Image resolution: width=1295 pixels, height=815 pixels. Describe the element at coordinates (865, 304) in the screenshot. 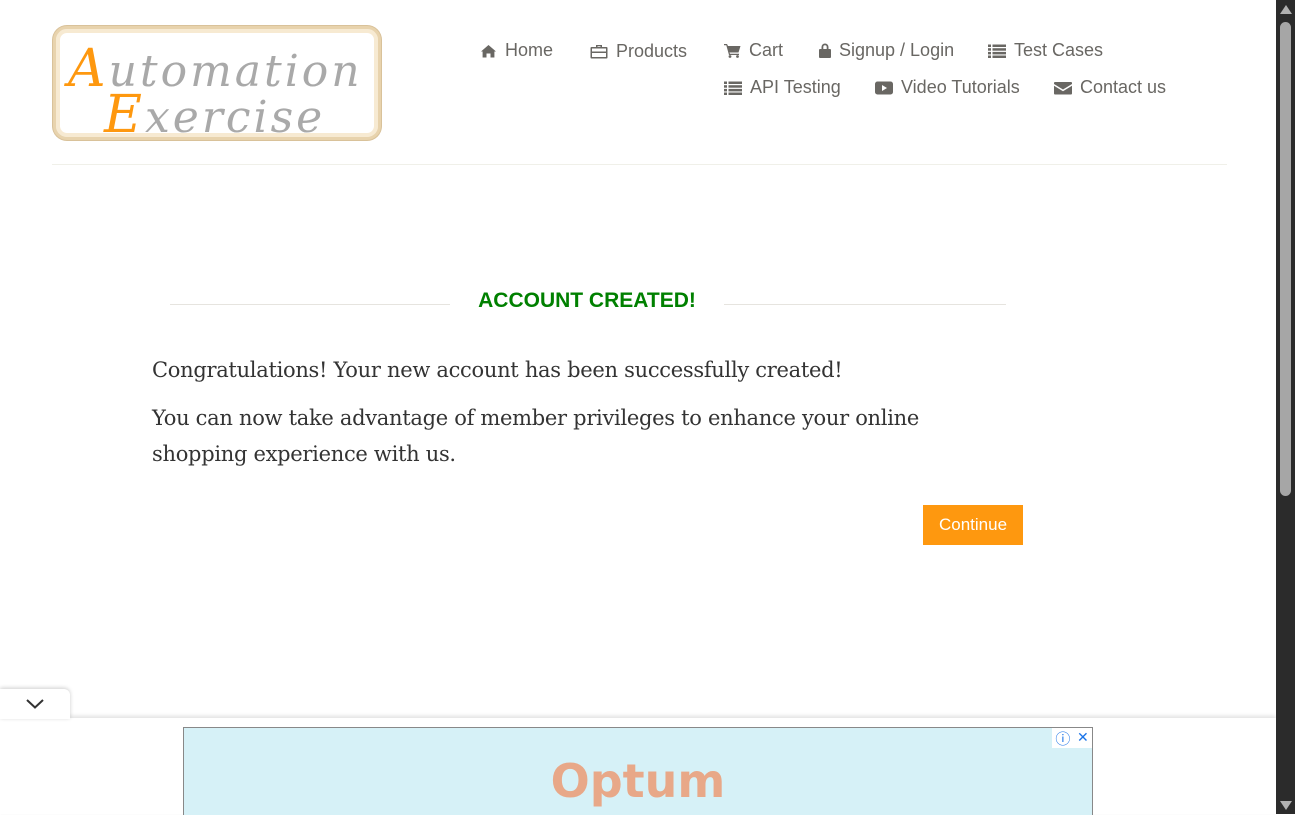

I see `title-divider-right` at that location.